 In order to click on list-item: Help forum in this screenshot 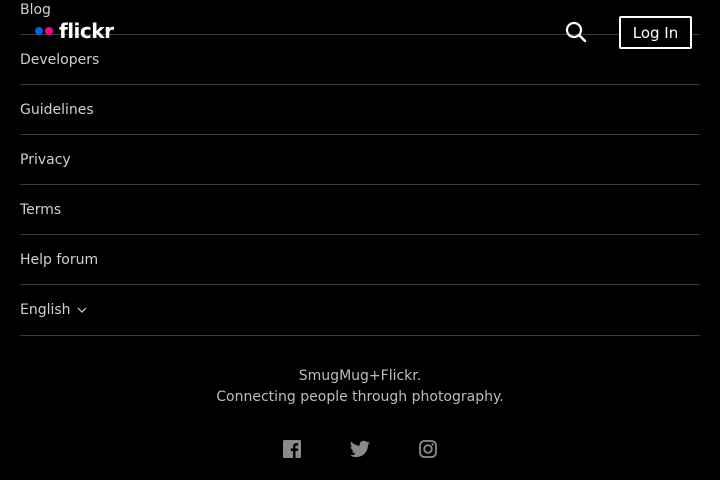, I will do `click(360, 260)`.